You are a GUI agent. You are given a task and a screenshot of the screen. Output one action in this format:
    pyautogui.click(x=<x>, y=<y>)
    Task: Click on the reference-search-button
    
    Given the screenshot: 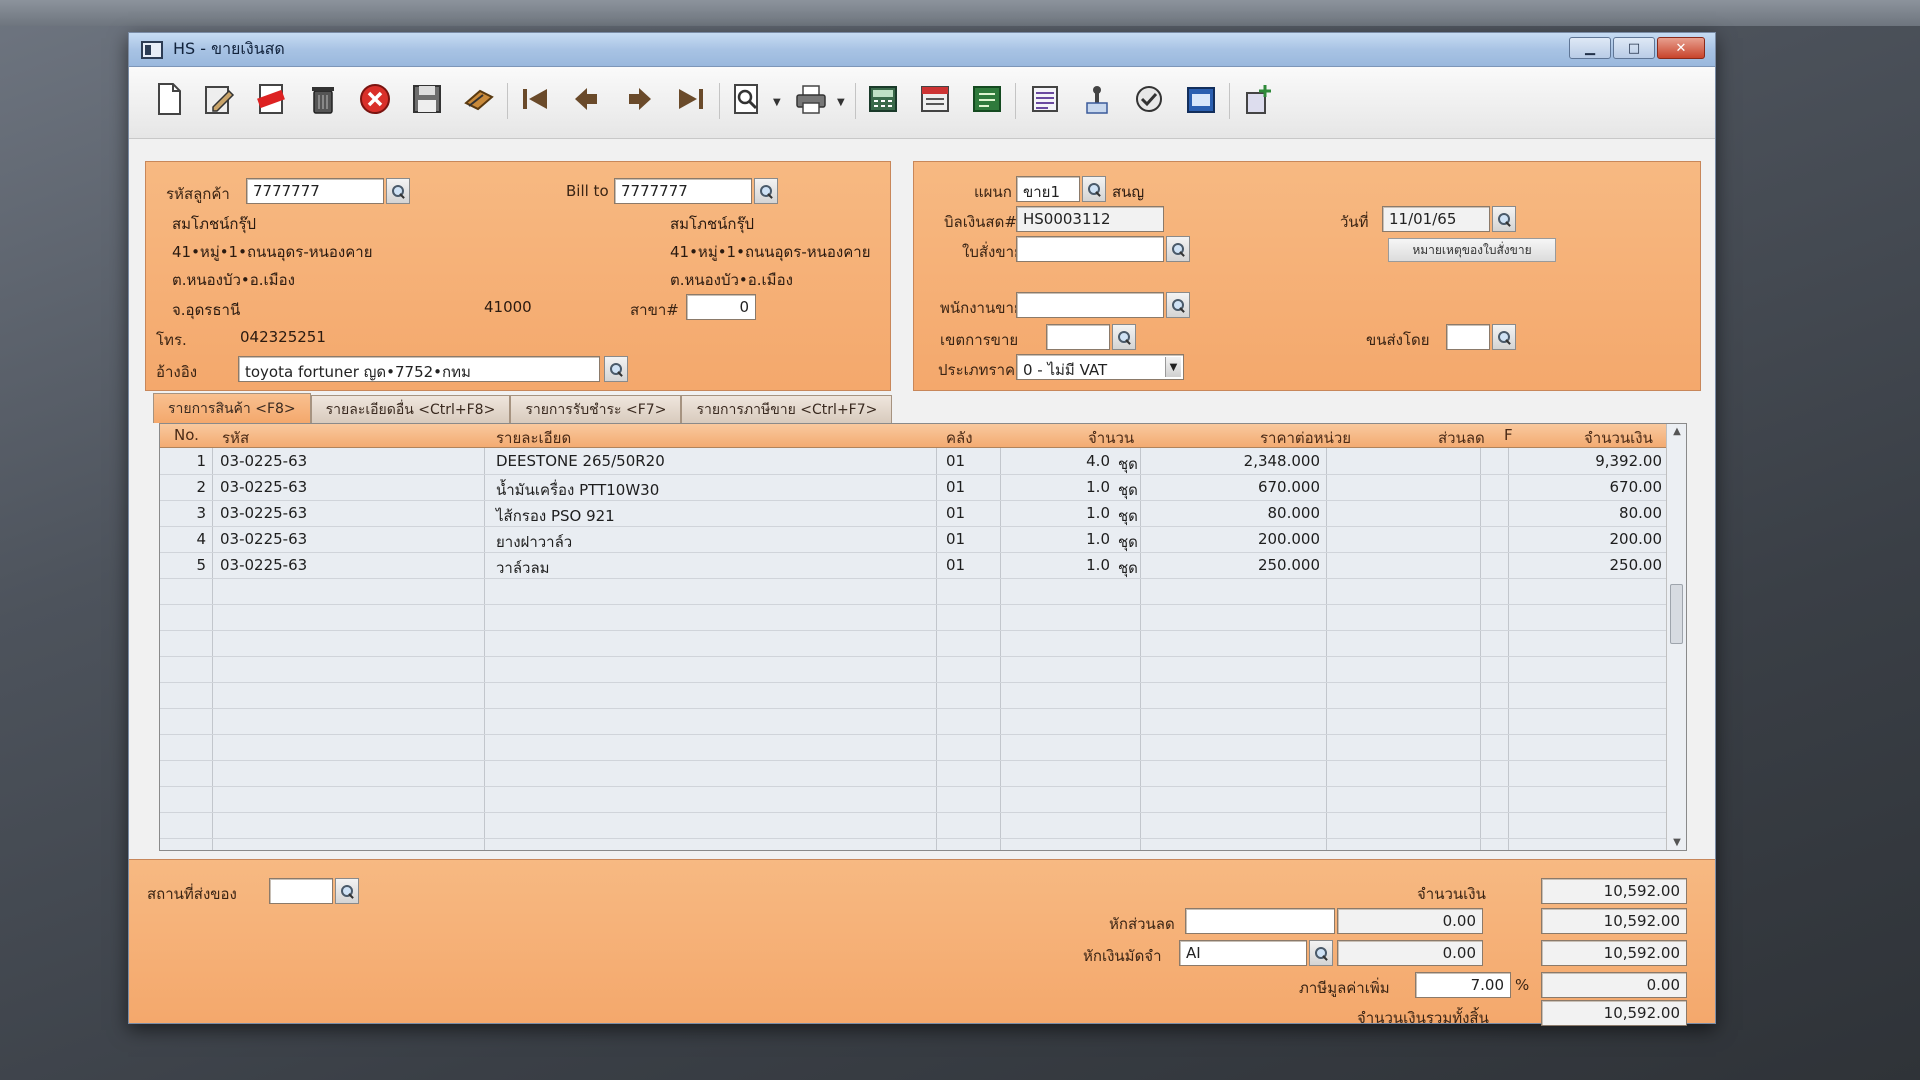 What is the action you would take?
    pyautogui.click(x=616, y=369)
    